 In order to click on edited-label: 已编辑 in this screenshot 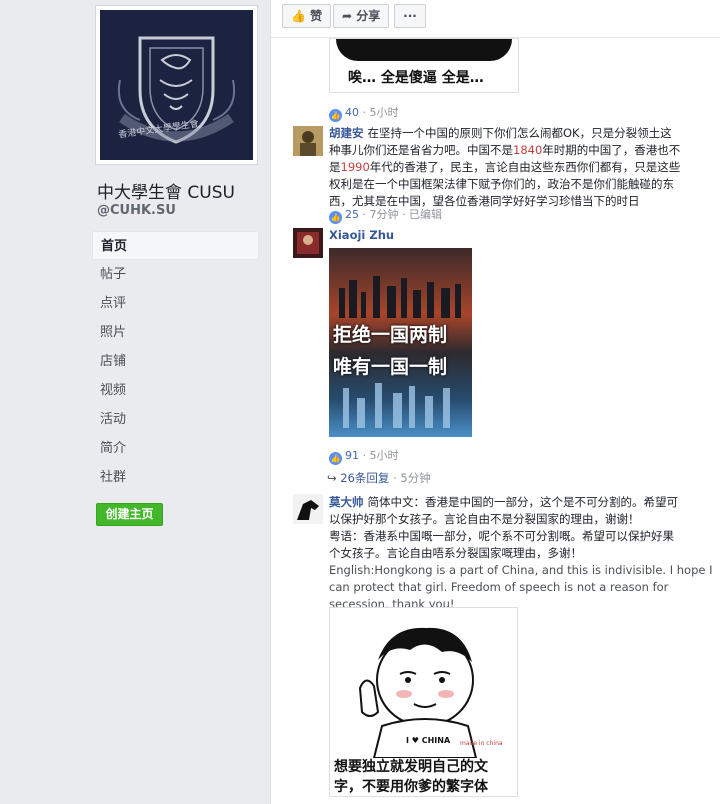, I will do `click(425, 214)`.